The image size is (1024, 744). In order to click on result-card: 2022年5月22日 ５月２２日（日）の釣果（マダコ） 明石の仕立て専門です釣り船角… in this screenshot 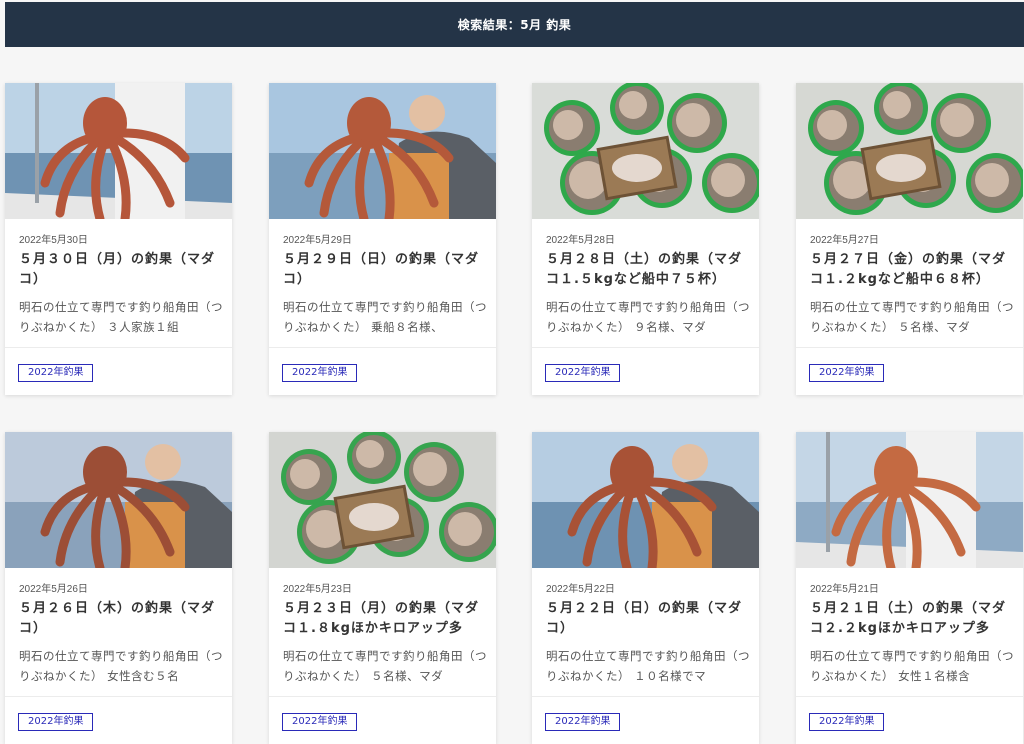, I will do `click(645, 588)`.